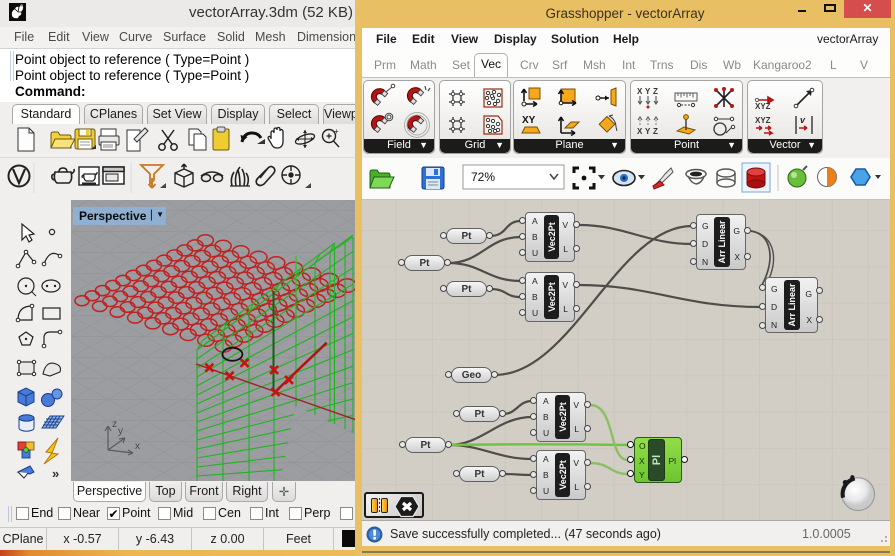  I want to click on svg-text: z, so click(114, 424).